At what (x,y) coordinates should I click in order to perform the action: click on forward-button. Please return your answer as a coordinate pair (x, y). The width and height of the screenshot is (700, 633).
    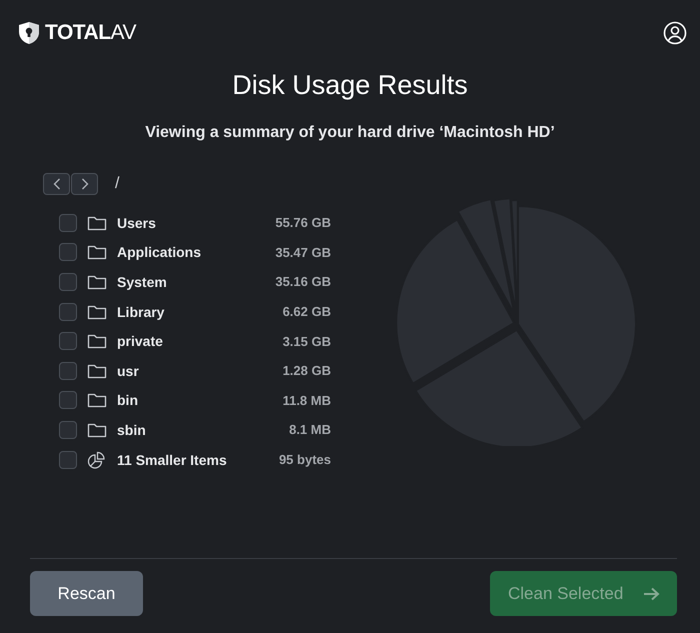
    Looking at the image, I should click on (84, 184).